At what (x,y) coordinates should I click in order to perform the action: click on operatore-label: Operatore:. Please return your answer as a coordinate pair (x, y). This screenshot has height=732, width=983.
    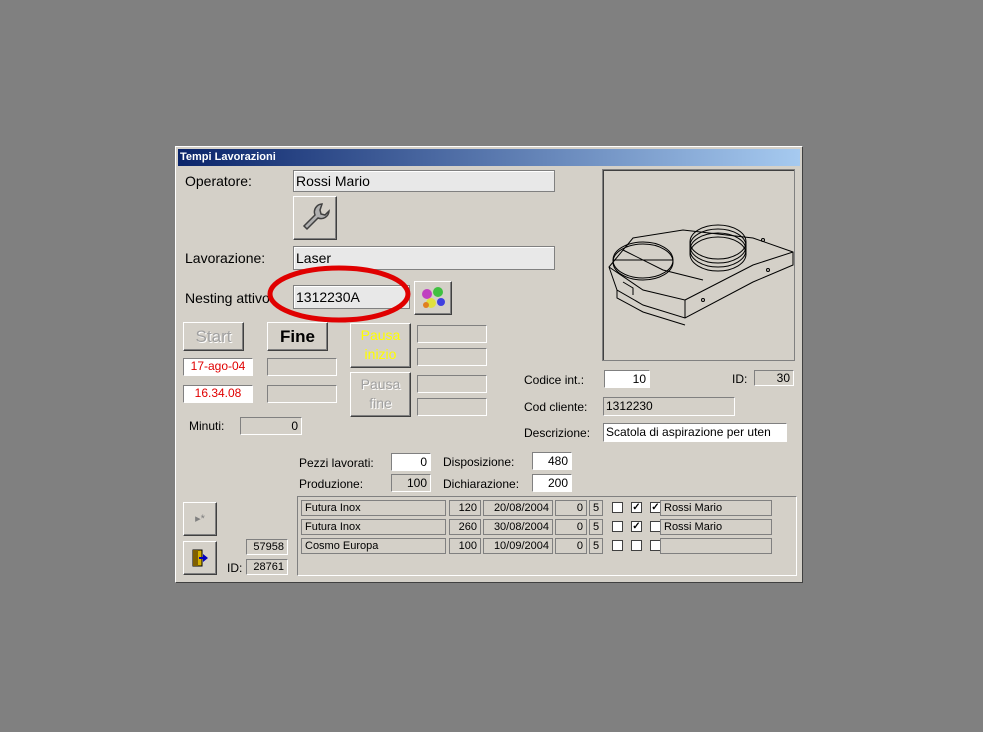
    Looking at the image, I should click on (218, 181).